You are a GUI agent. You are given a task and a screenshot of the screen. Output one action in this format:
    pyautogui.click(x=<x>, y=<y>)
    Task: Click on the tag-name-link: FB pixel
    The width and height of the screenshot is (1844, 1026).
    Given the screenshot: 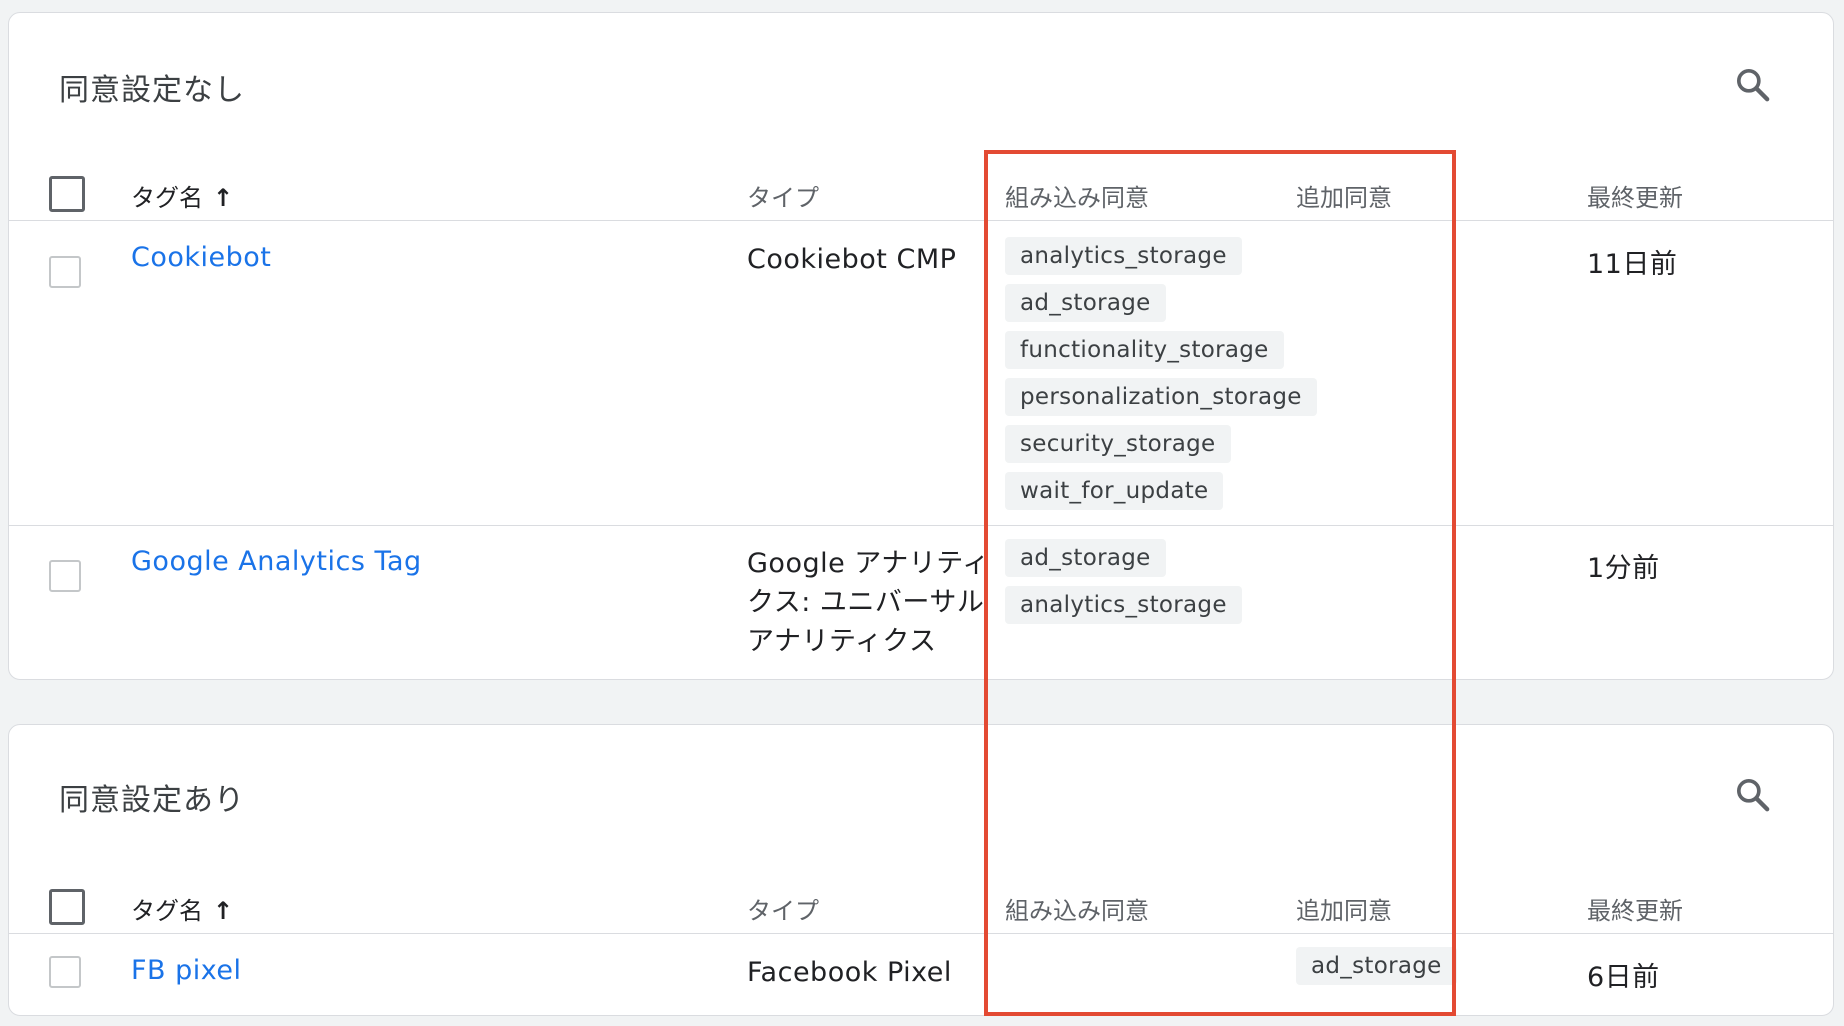 What is the action you would take?
    pyautogui.click(x=186, y=970)
    